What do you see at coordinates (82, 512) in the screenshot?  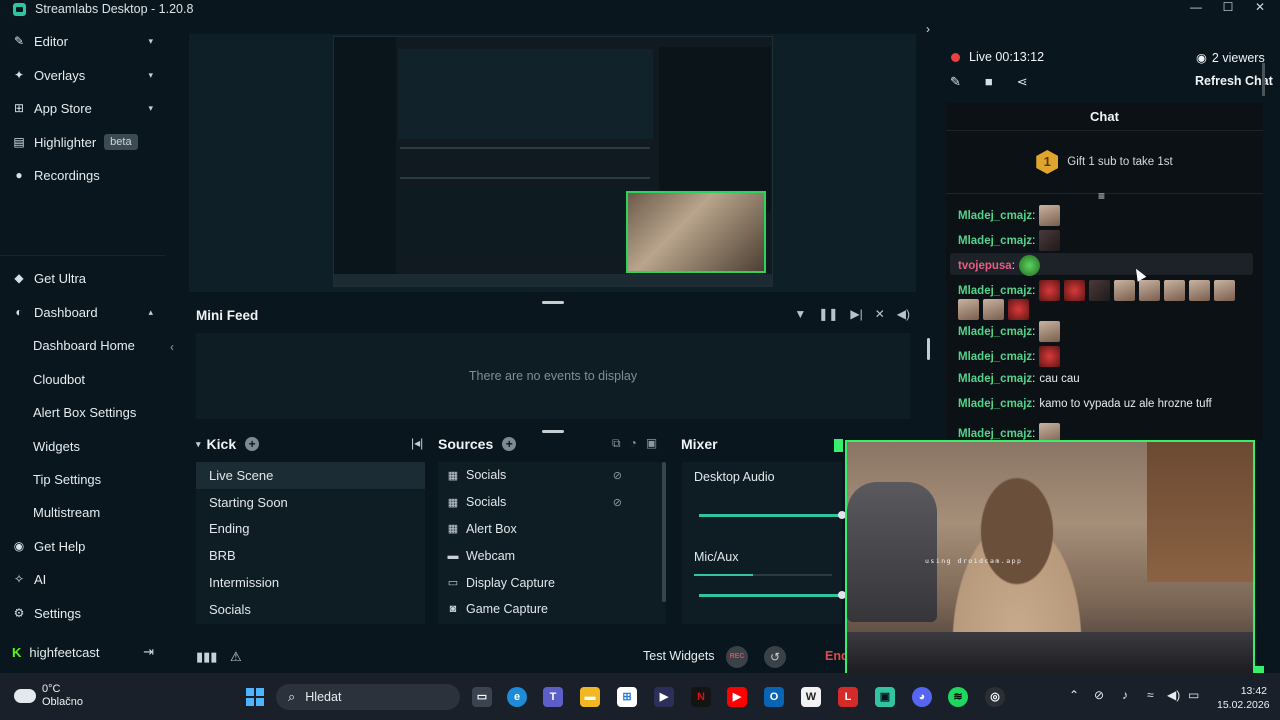 I see `sidebar-item-multistream: Multistream` at bounding box center [82, 512].